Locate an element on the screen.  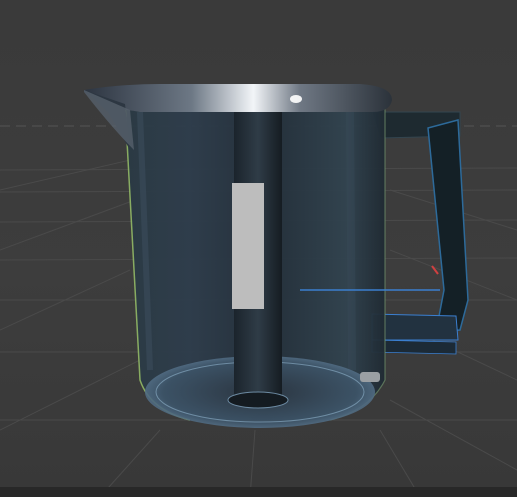
viewport-status-strip is located at coordinates (258, 492).